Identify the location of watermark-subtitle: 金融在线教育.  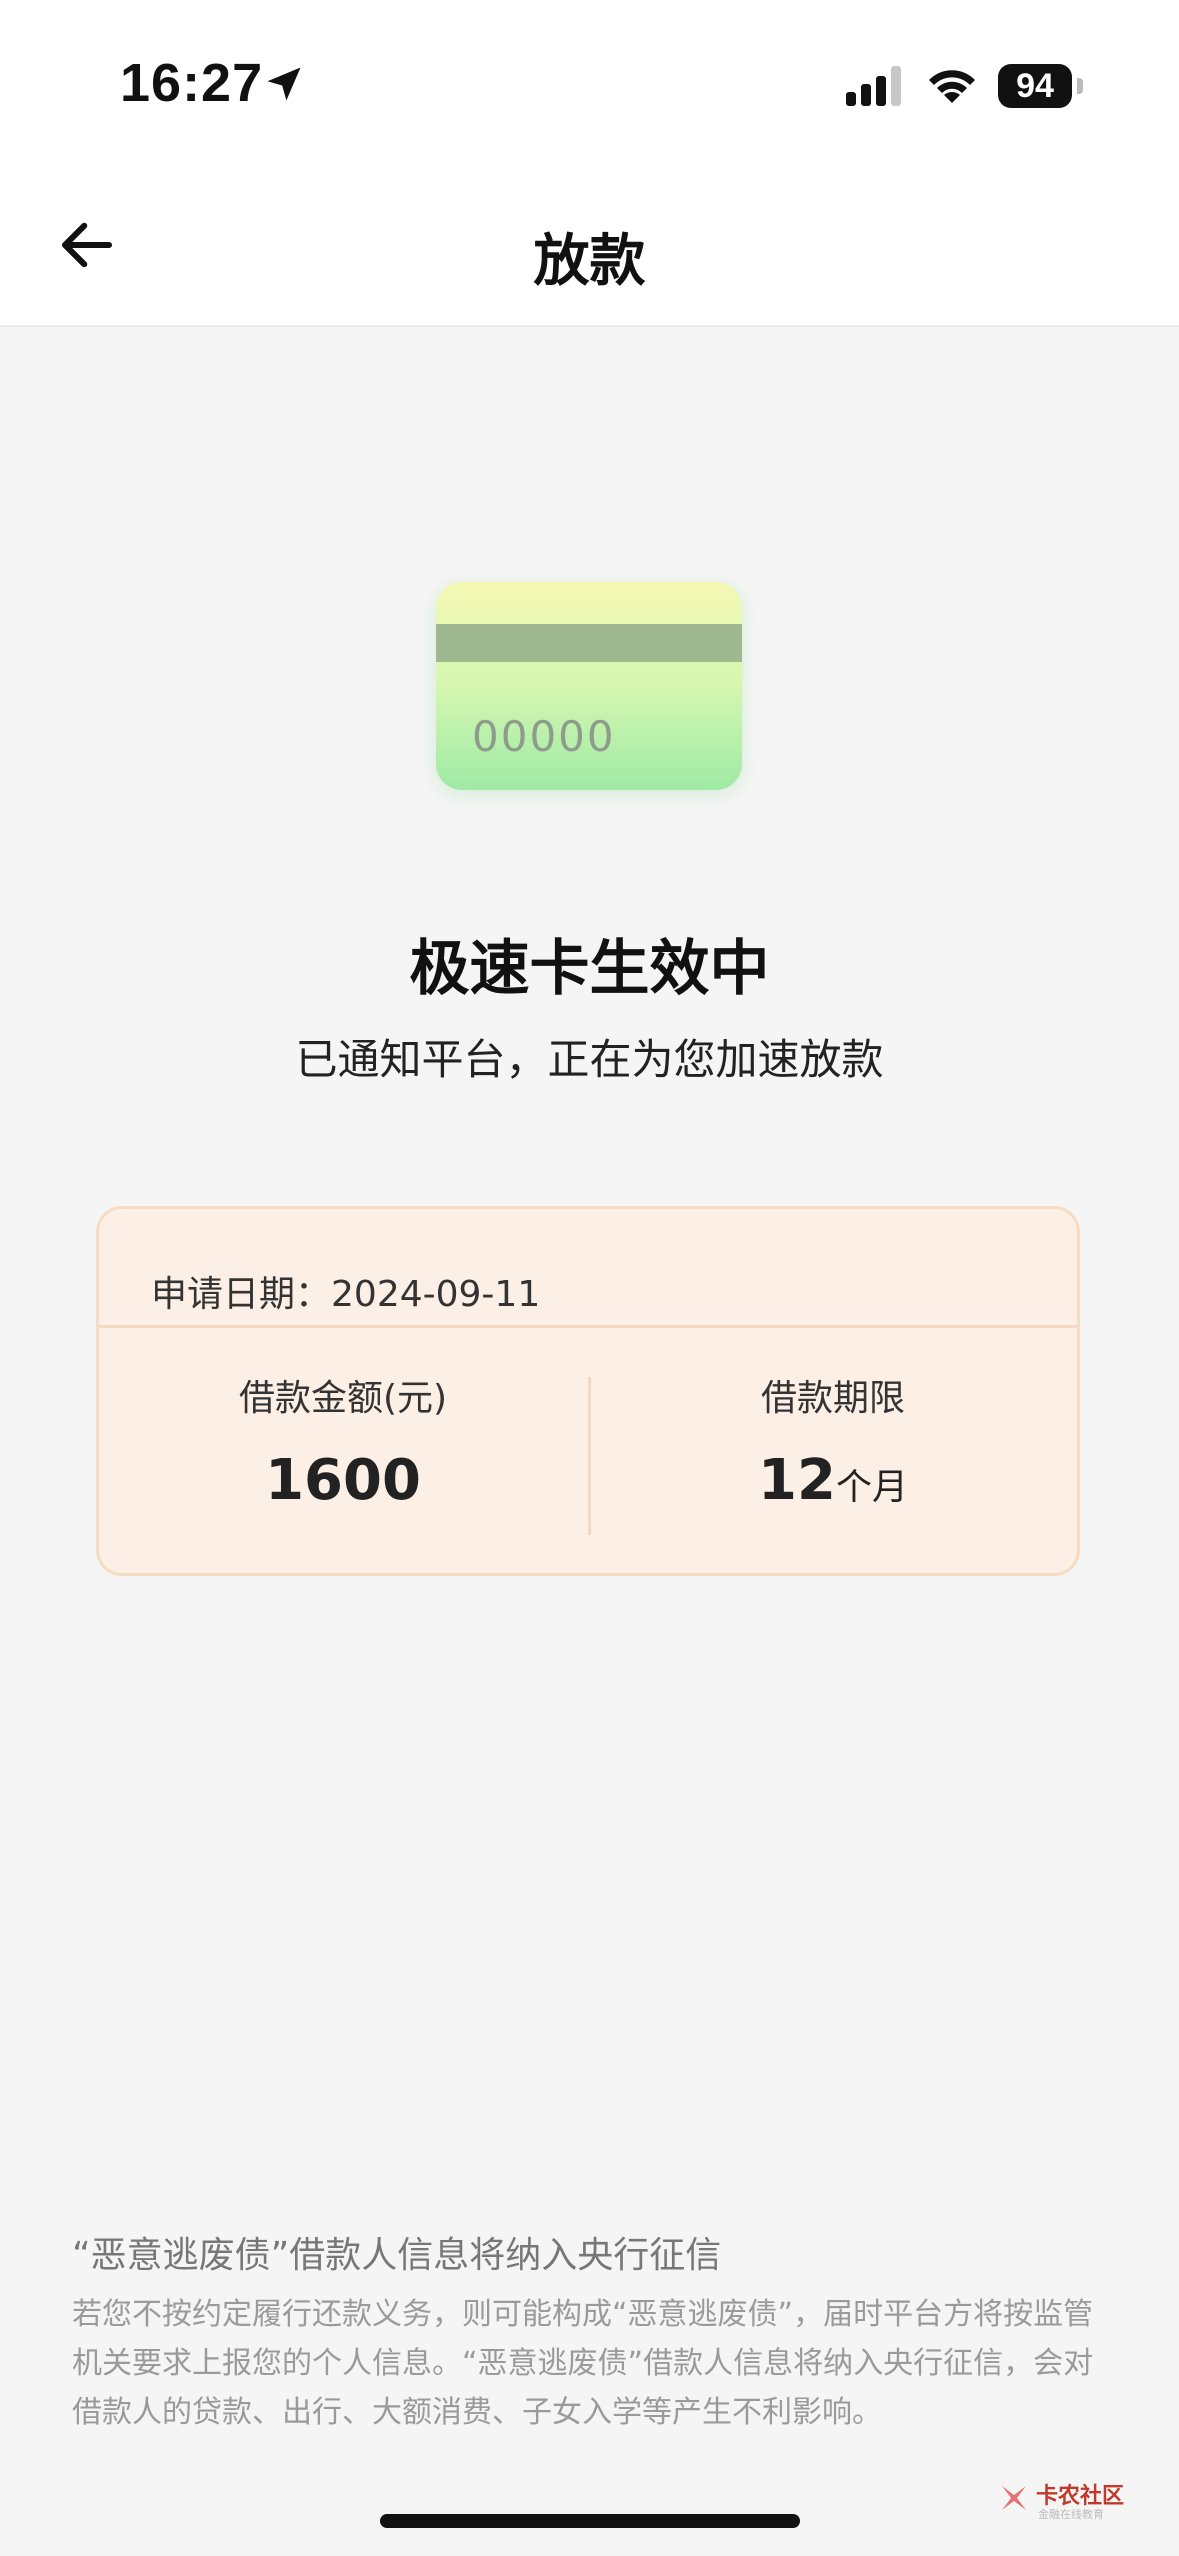
(1071, 2514).